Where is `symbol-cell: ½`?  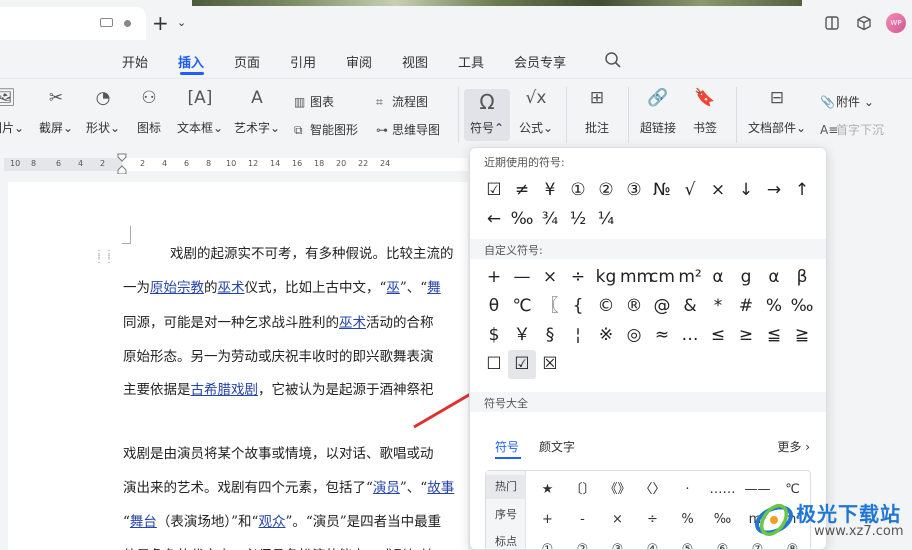 symbol-cell: ½ is located at coordinates (578, 219).